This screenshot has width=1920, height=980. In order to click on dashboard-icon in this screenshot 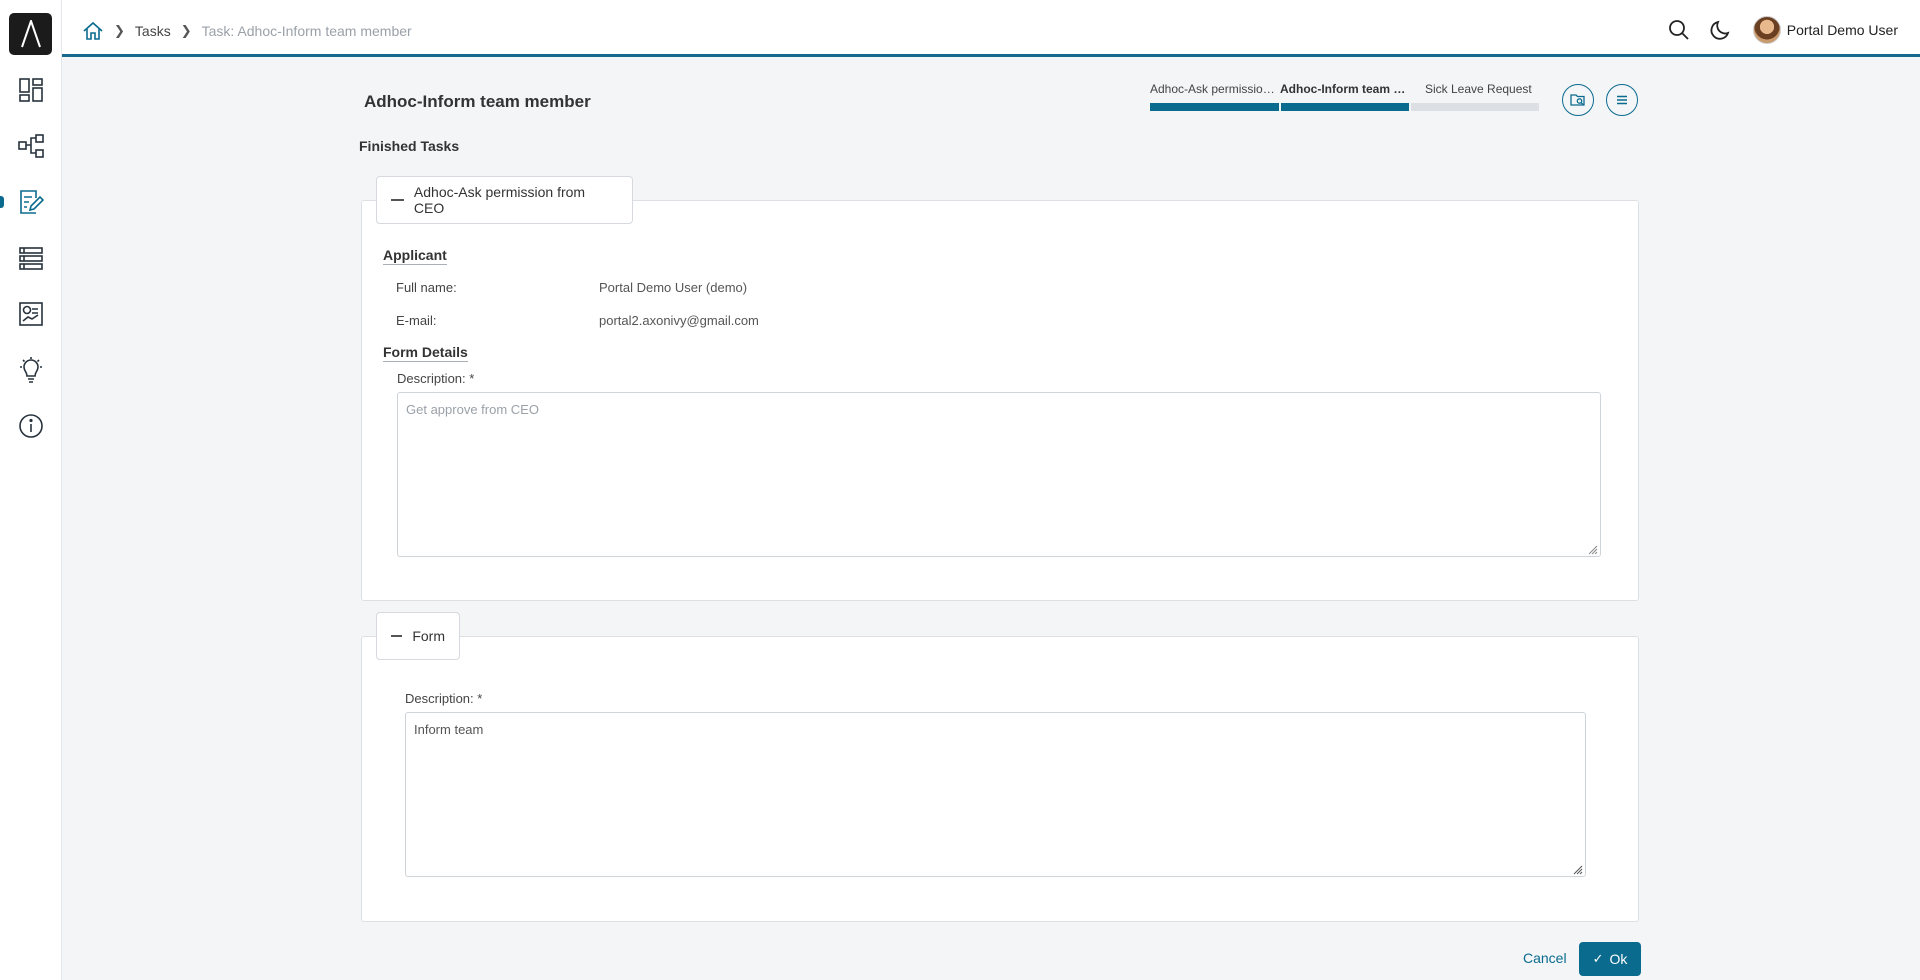, I will do `click(31, 90)`.